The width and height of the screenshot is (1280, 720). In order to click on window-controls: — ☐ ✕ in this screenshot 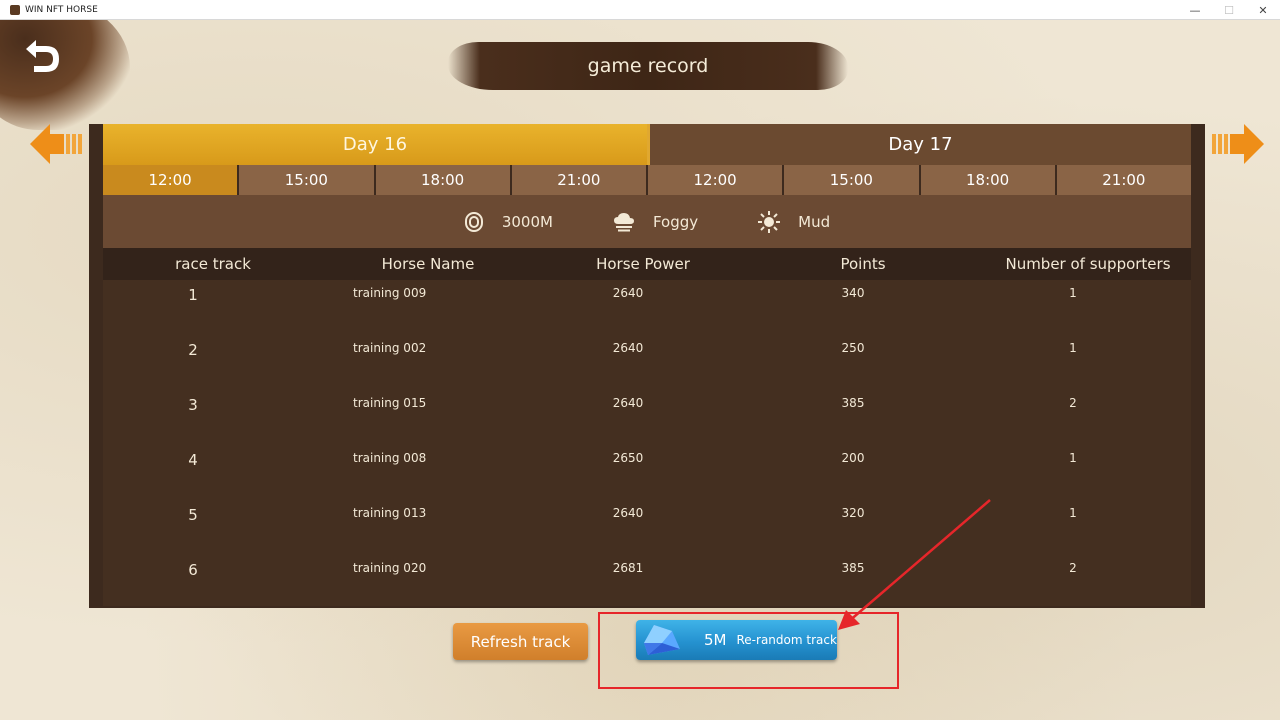, I will do `click(1229, 10)`.